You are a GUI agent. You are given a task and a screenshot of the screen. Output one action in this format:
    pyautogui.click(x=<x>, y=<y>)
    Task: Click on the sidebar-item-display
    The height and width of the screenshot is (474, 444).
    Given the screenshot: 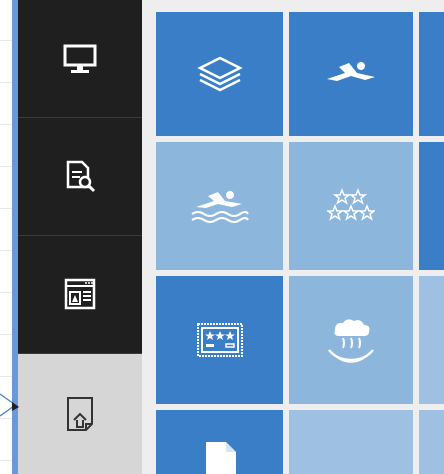 What is the action you would take?
    pyautogui.click(x=80, y=59)
    